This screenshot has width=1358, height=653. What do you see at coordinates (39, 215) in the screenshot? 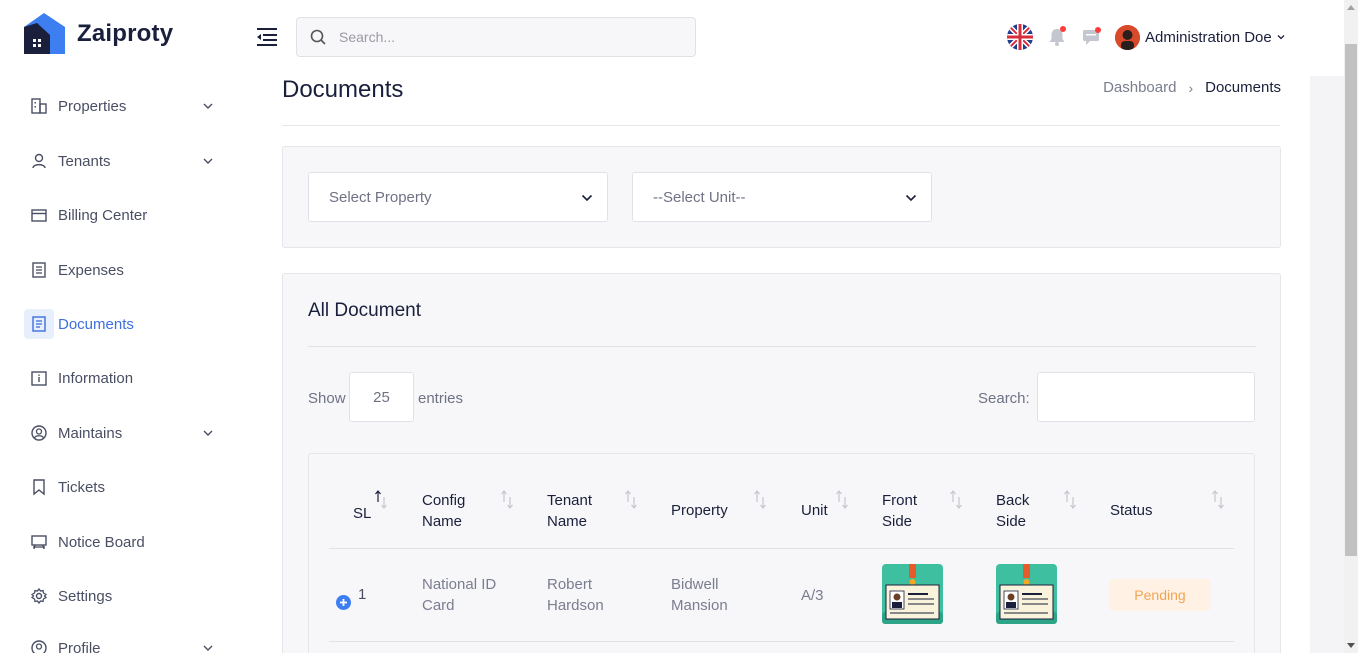
I see `folder-icon` at bounding box center [39, 215].